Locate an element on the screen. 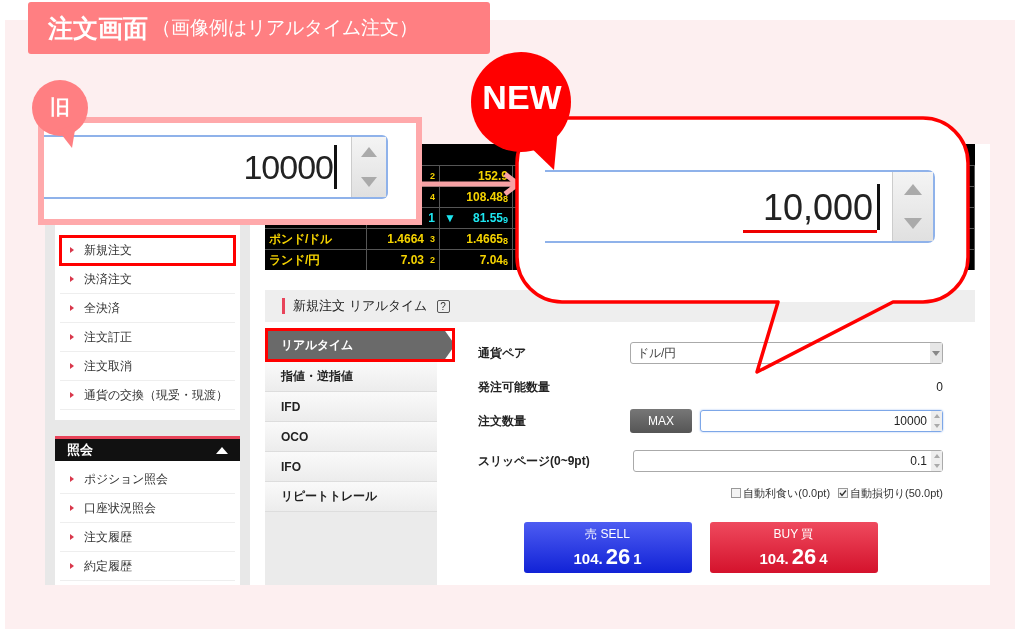  menu-item-label: 決済注文 is located at coordinates (108, 279).